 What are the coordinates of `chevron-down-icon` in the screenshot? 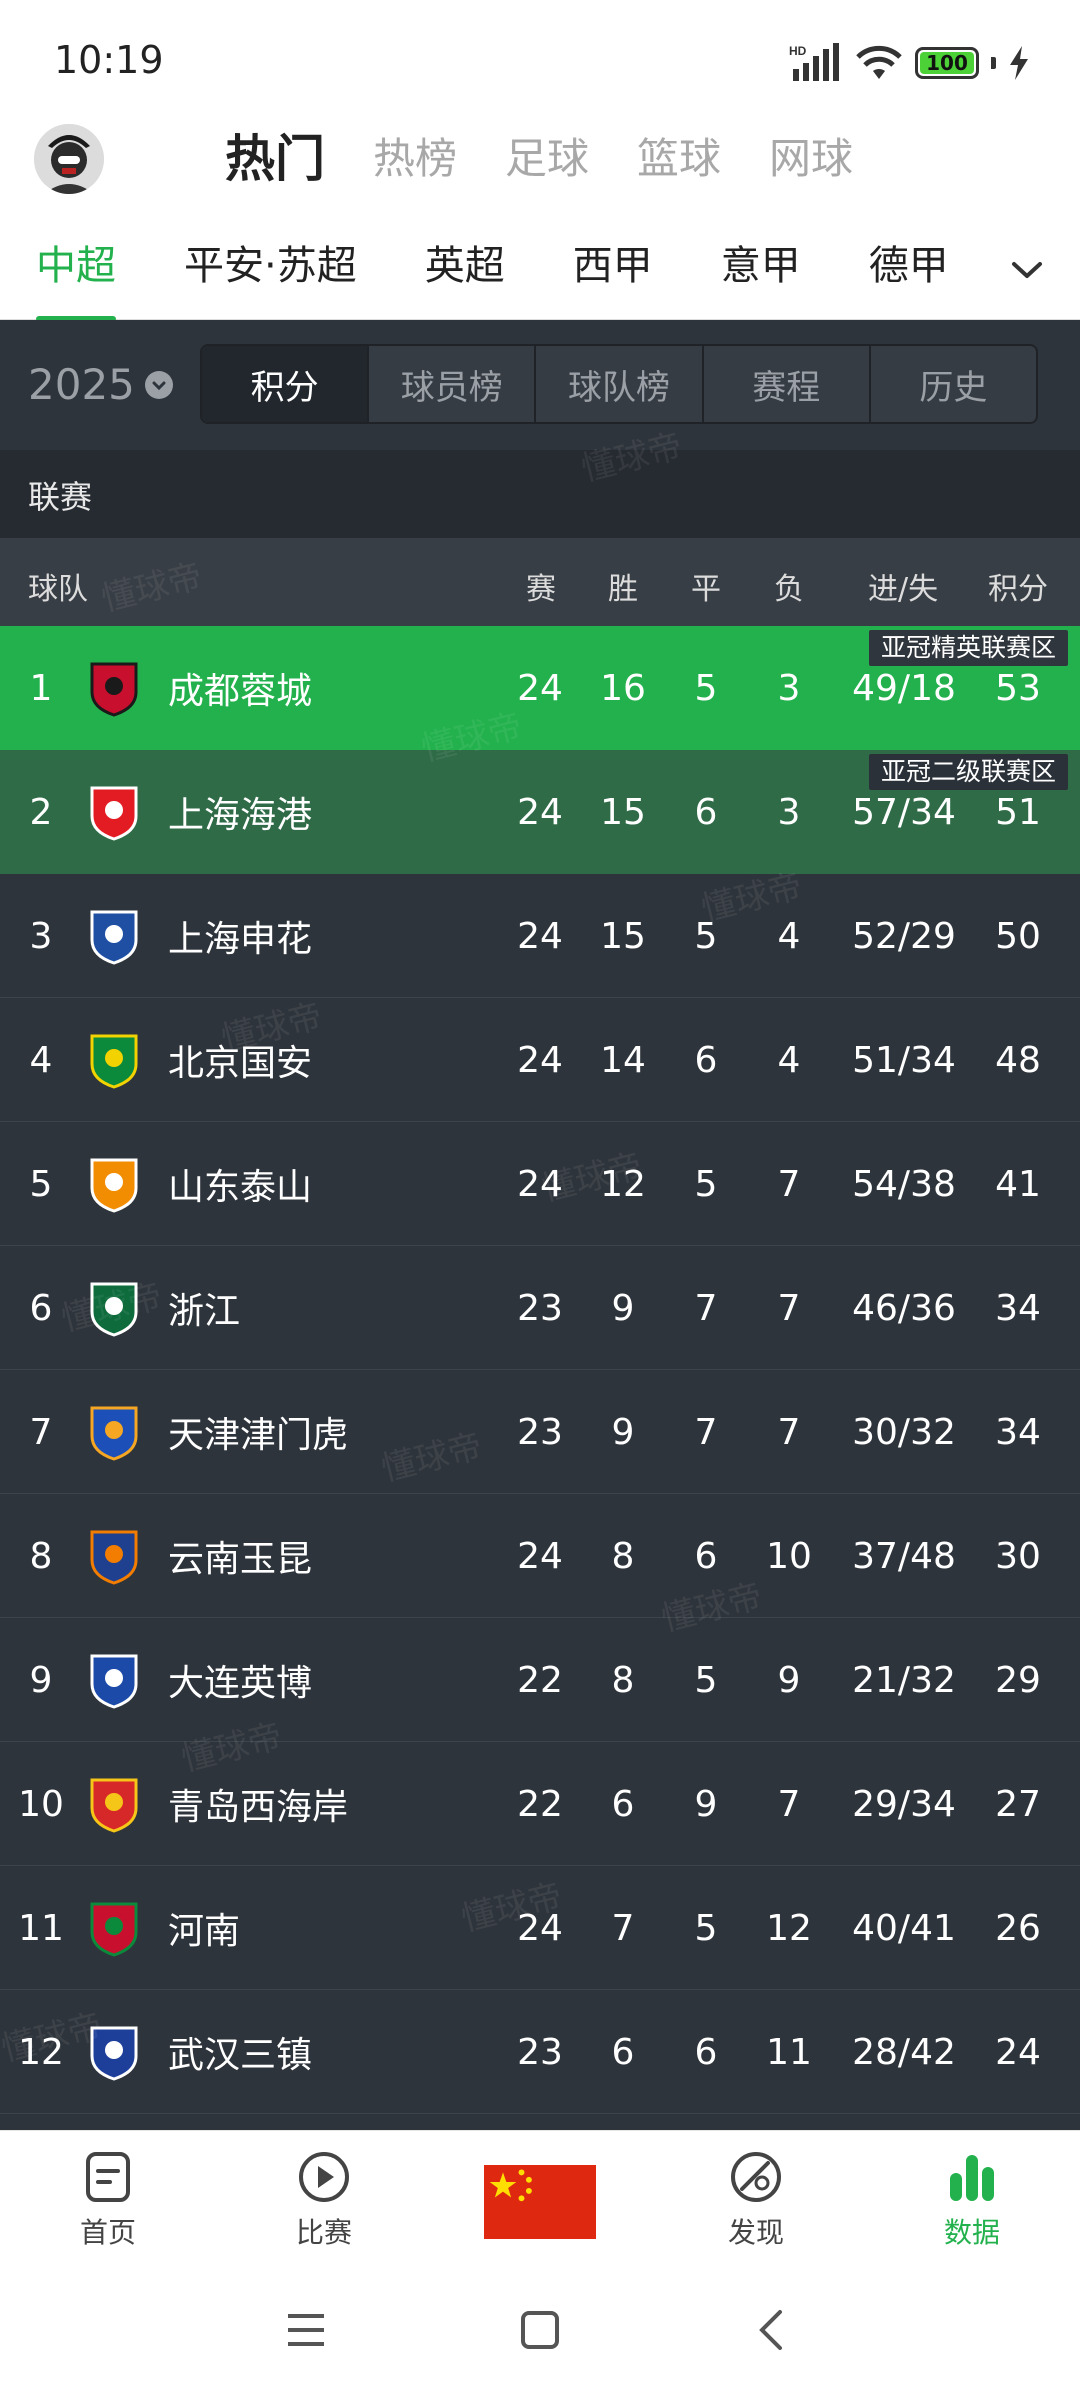 It's located at (1027, 269).